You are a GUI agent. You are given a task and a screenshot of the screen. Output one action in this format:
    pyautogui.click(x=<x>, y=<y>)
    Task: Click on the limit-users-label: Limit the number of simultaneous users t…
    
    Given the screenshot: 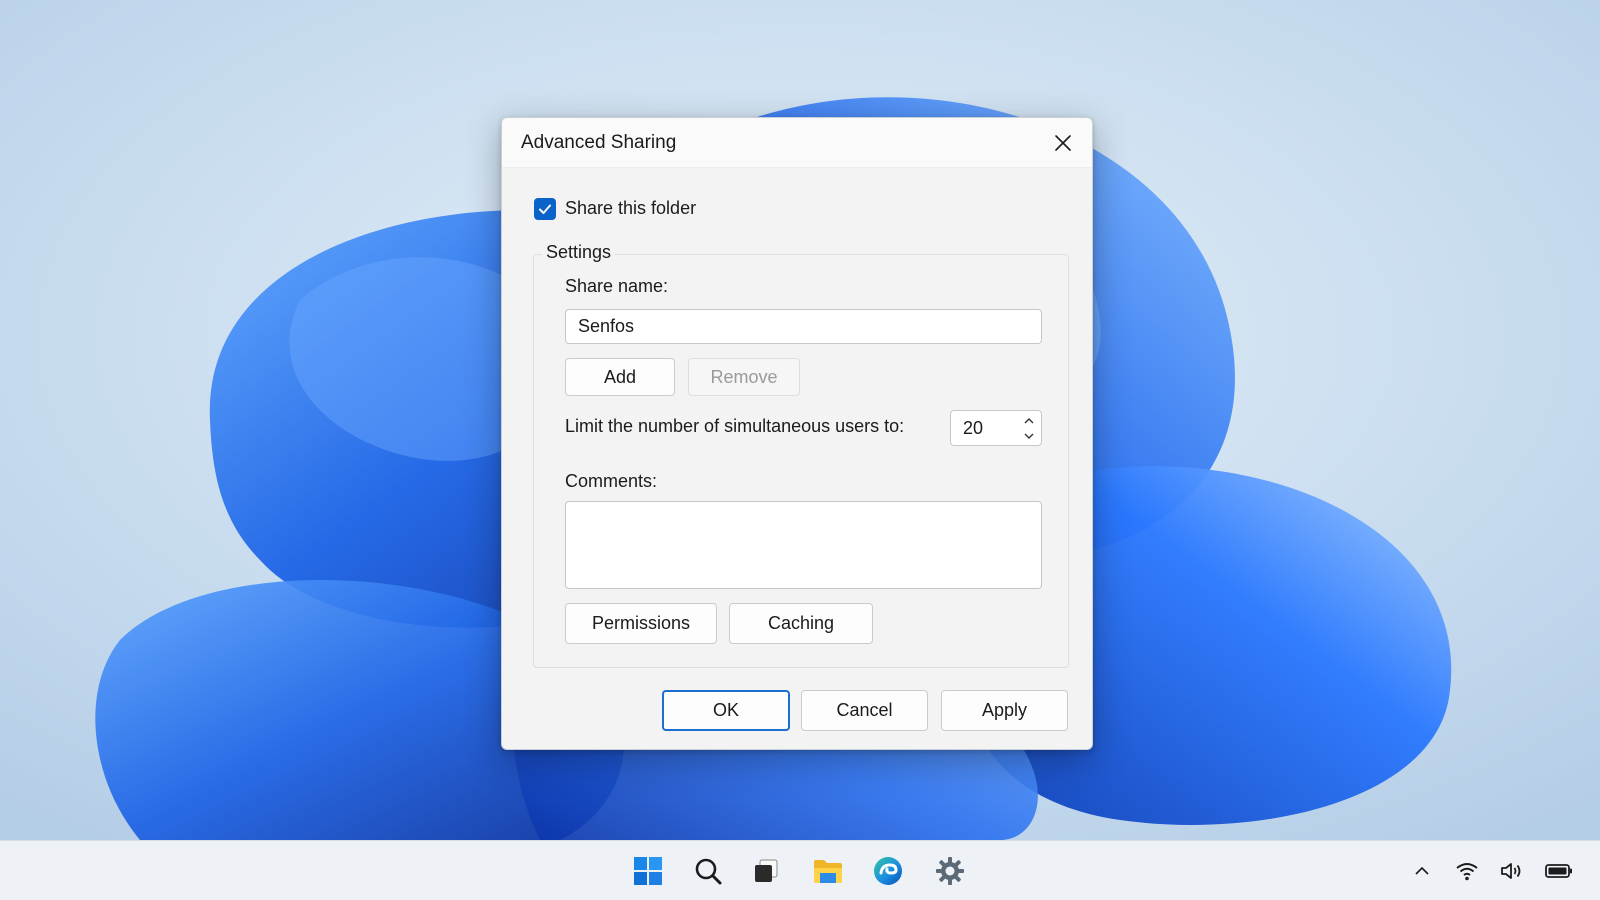 What is the action you would take?
    pyautogui.click(x=735, y=426)
    